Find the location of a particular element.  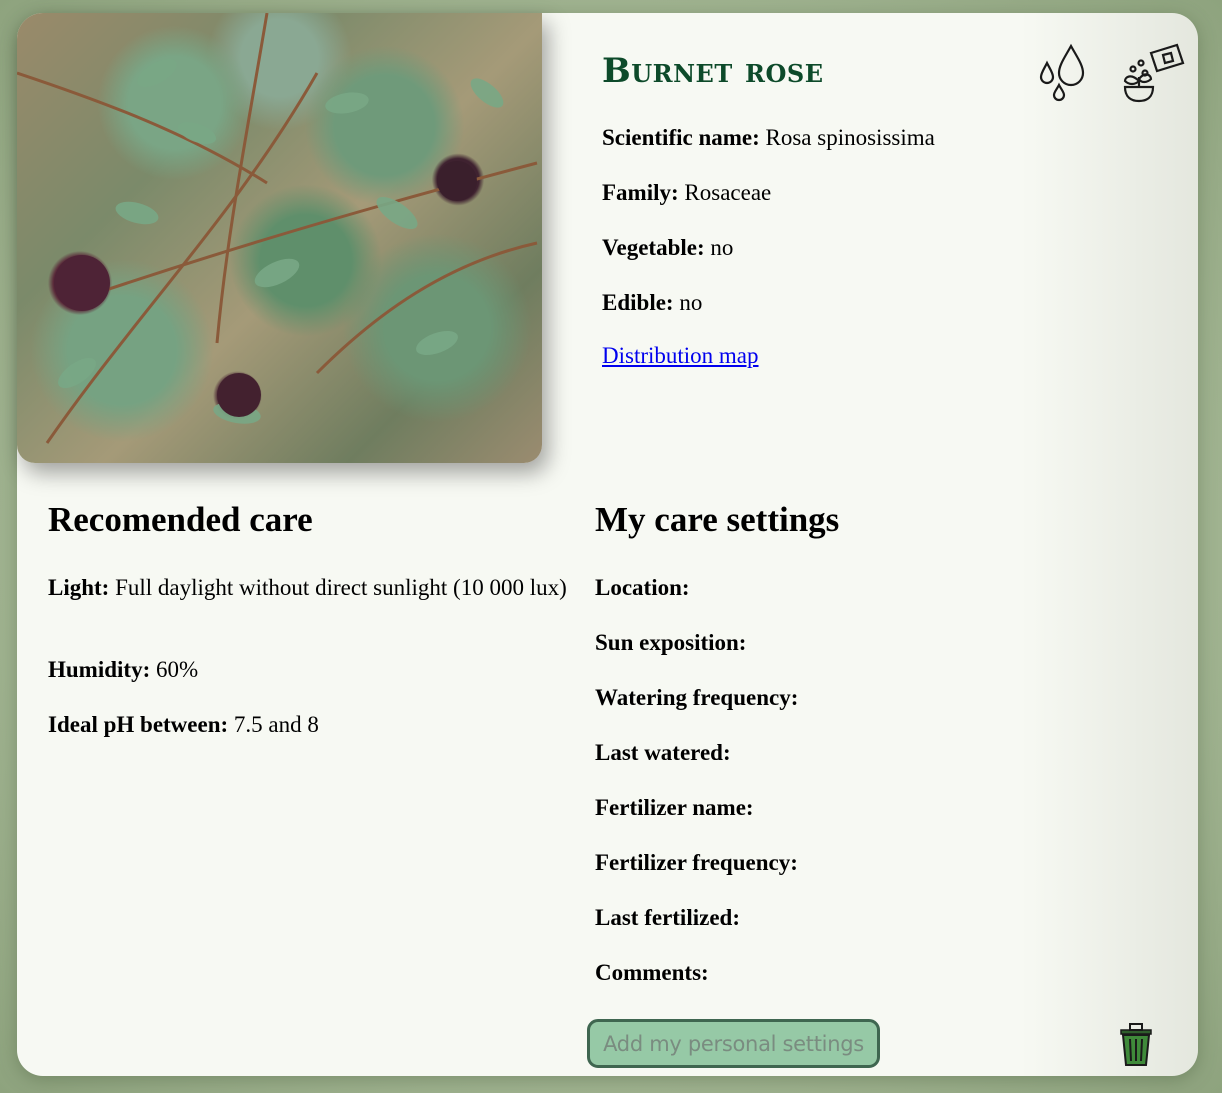

humidity-info: Humidity: 60% is located at coordinates (123, 670).